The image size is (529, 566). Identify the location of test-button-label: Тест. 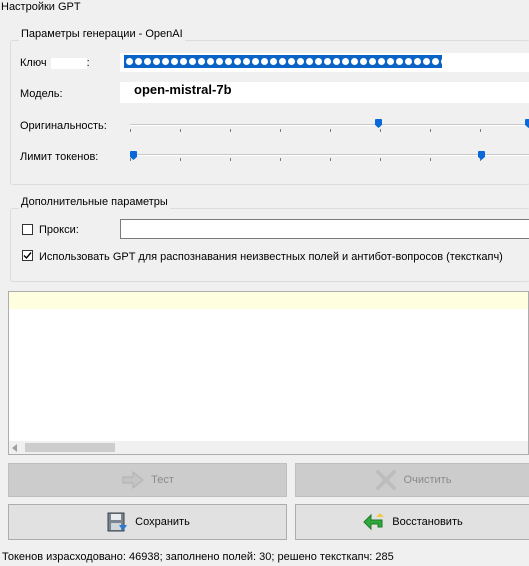
(162, 480).